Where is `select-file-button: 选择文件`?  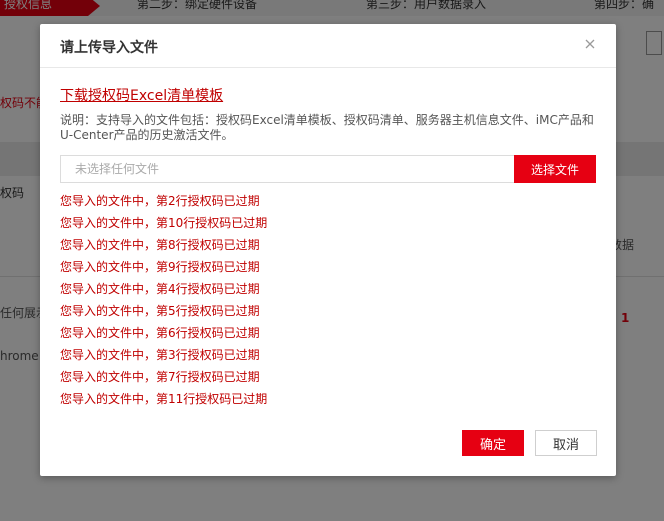
select-file-button: 选择文件 is located at coordinates (555, 169).